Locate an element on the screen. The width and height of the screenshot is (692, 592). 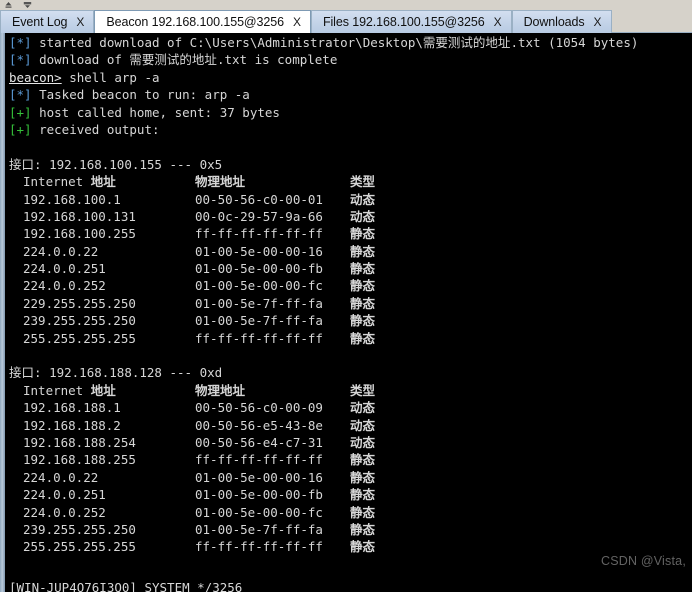
arp-cell-mac: 00-50-56-c0-00-09 is located at coordinates (259, 408).